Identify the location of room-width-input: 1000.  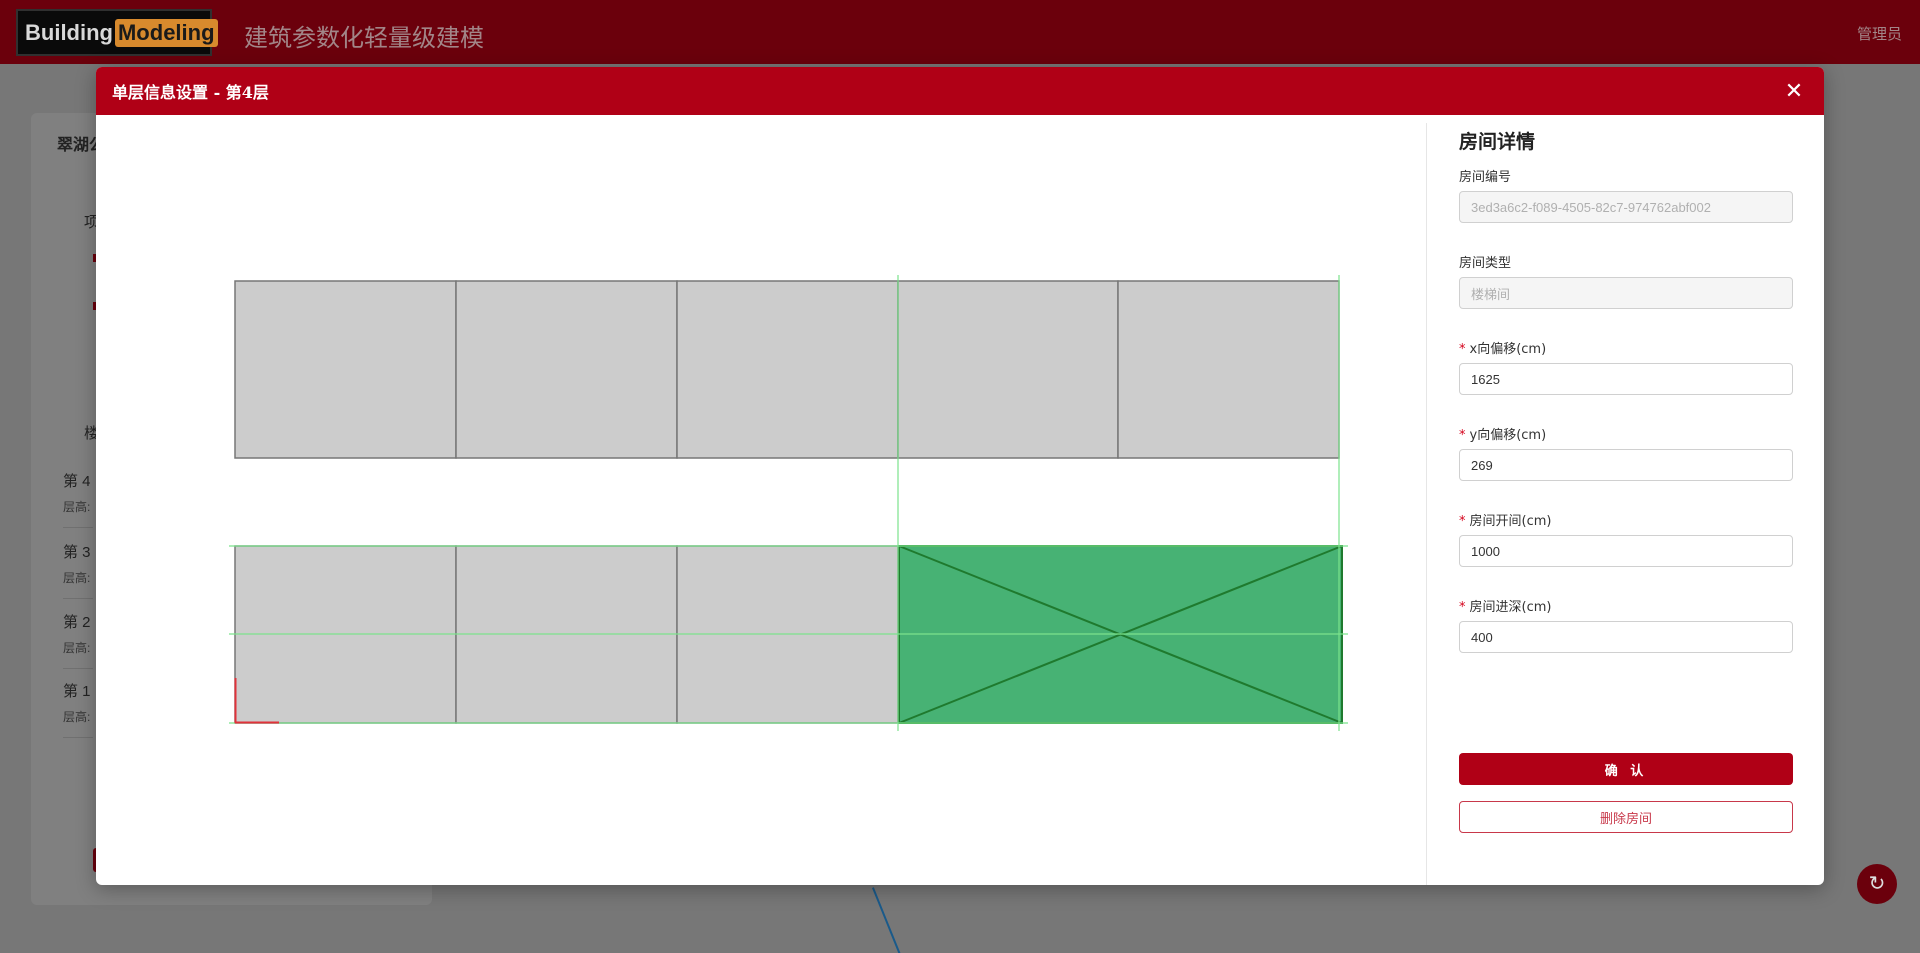
(1626, 551).